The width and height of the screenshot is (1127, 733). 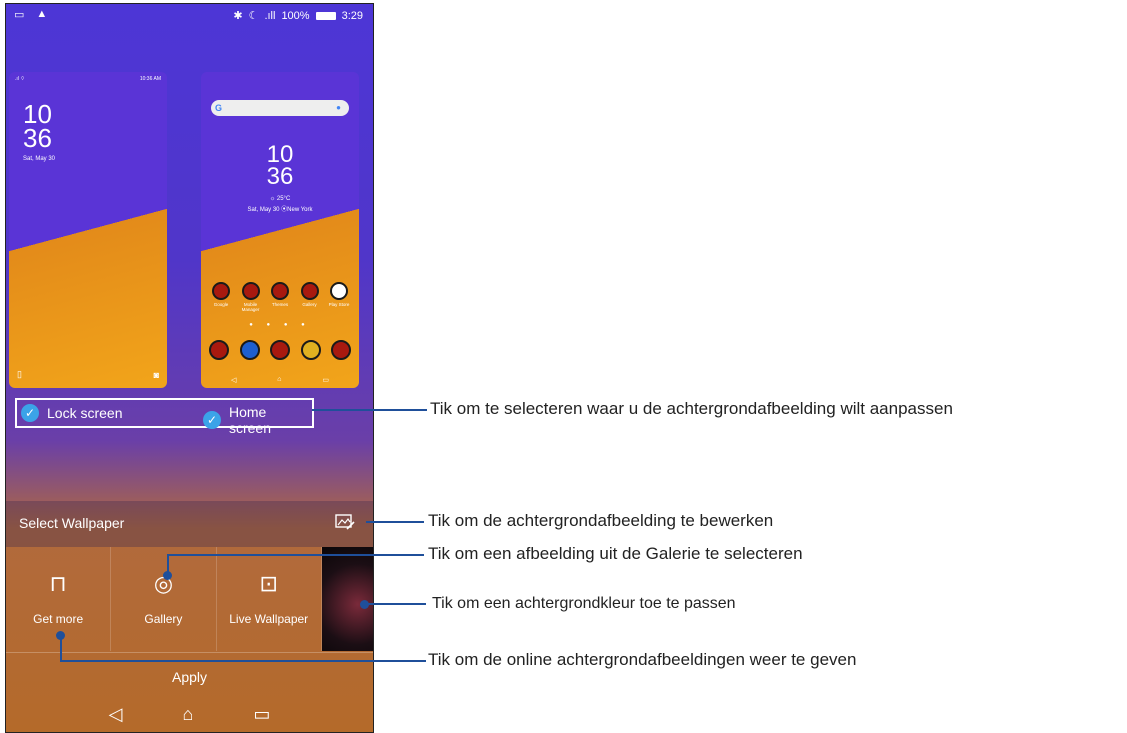 What do you see at coordinates (116, 713) in the screenshot?
I see `back-icon: ◁` at bounding box center [116, 713].